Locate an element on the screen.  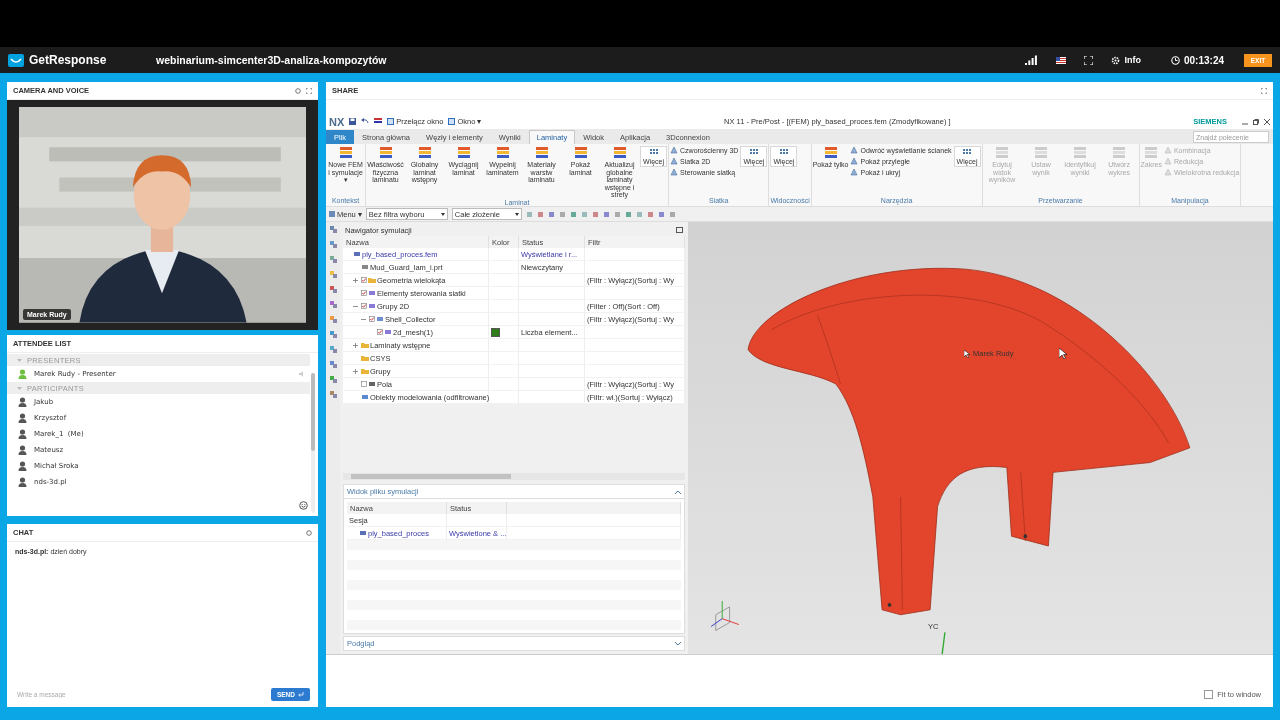
settings-icon is located at coordinates (1116, 60).